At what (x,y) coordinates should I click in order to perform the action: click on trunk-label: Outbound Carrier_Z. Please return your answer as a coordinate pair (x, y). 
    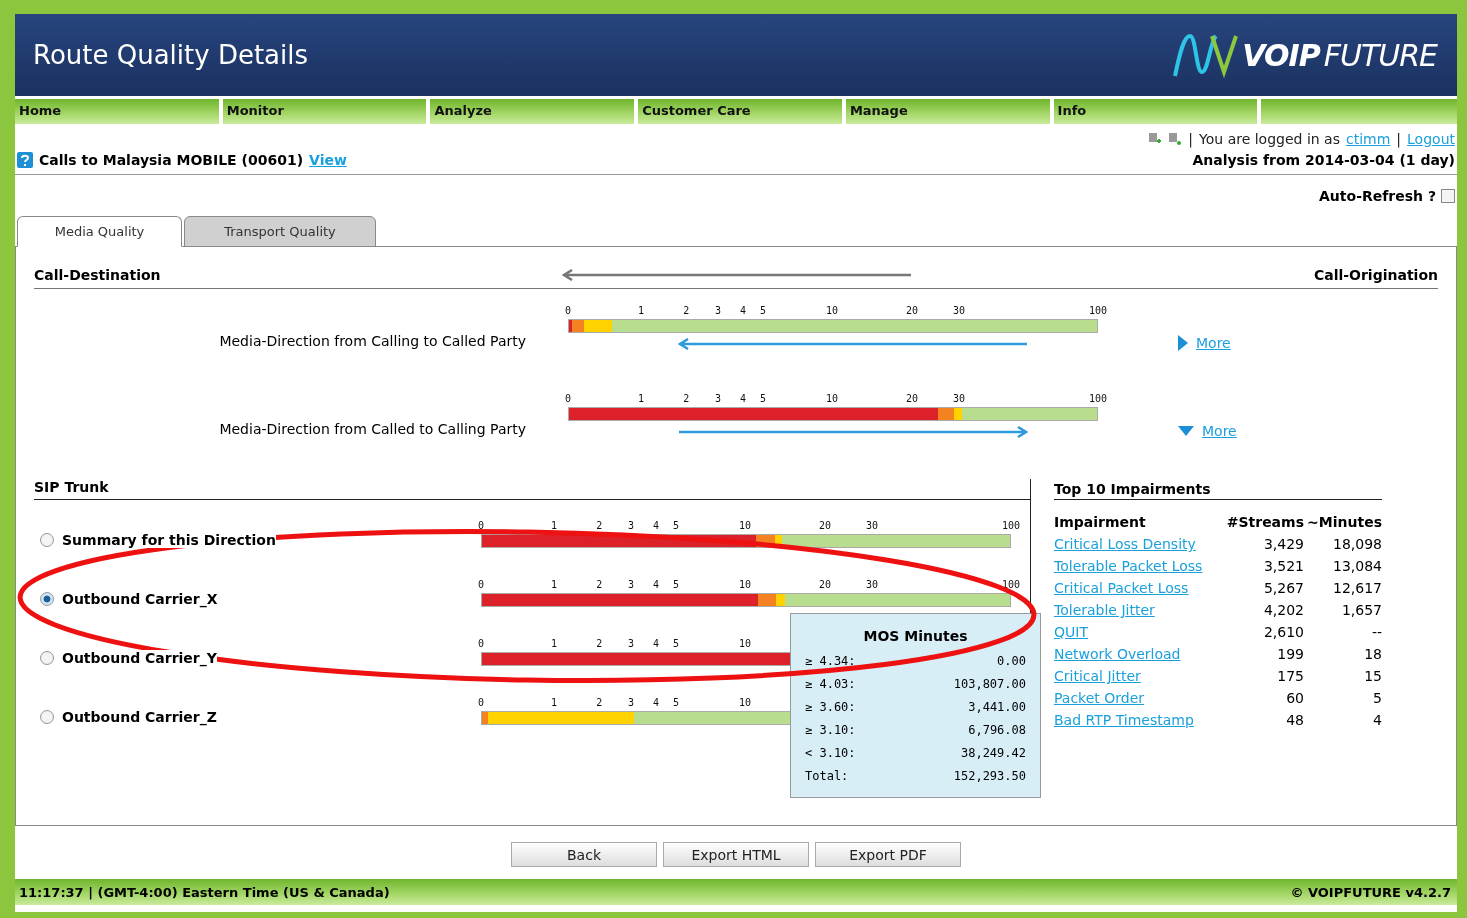
    Looking at the image, I should click on (139, 717).